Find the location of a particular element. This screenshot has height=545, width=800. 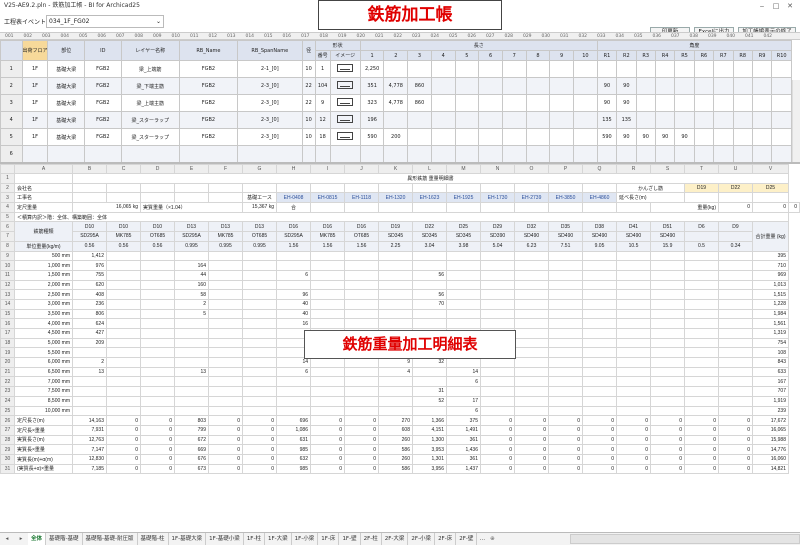

tab-sheet: 1F-基礎小梁 is located at coordinates (225, 539).